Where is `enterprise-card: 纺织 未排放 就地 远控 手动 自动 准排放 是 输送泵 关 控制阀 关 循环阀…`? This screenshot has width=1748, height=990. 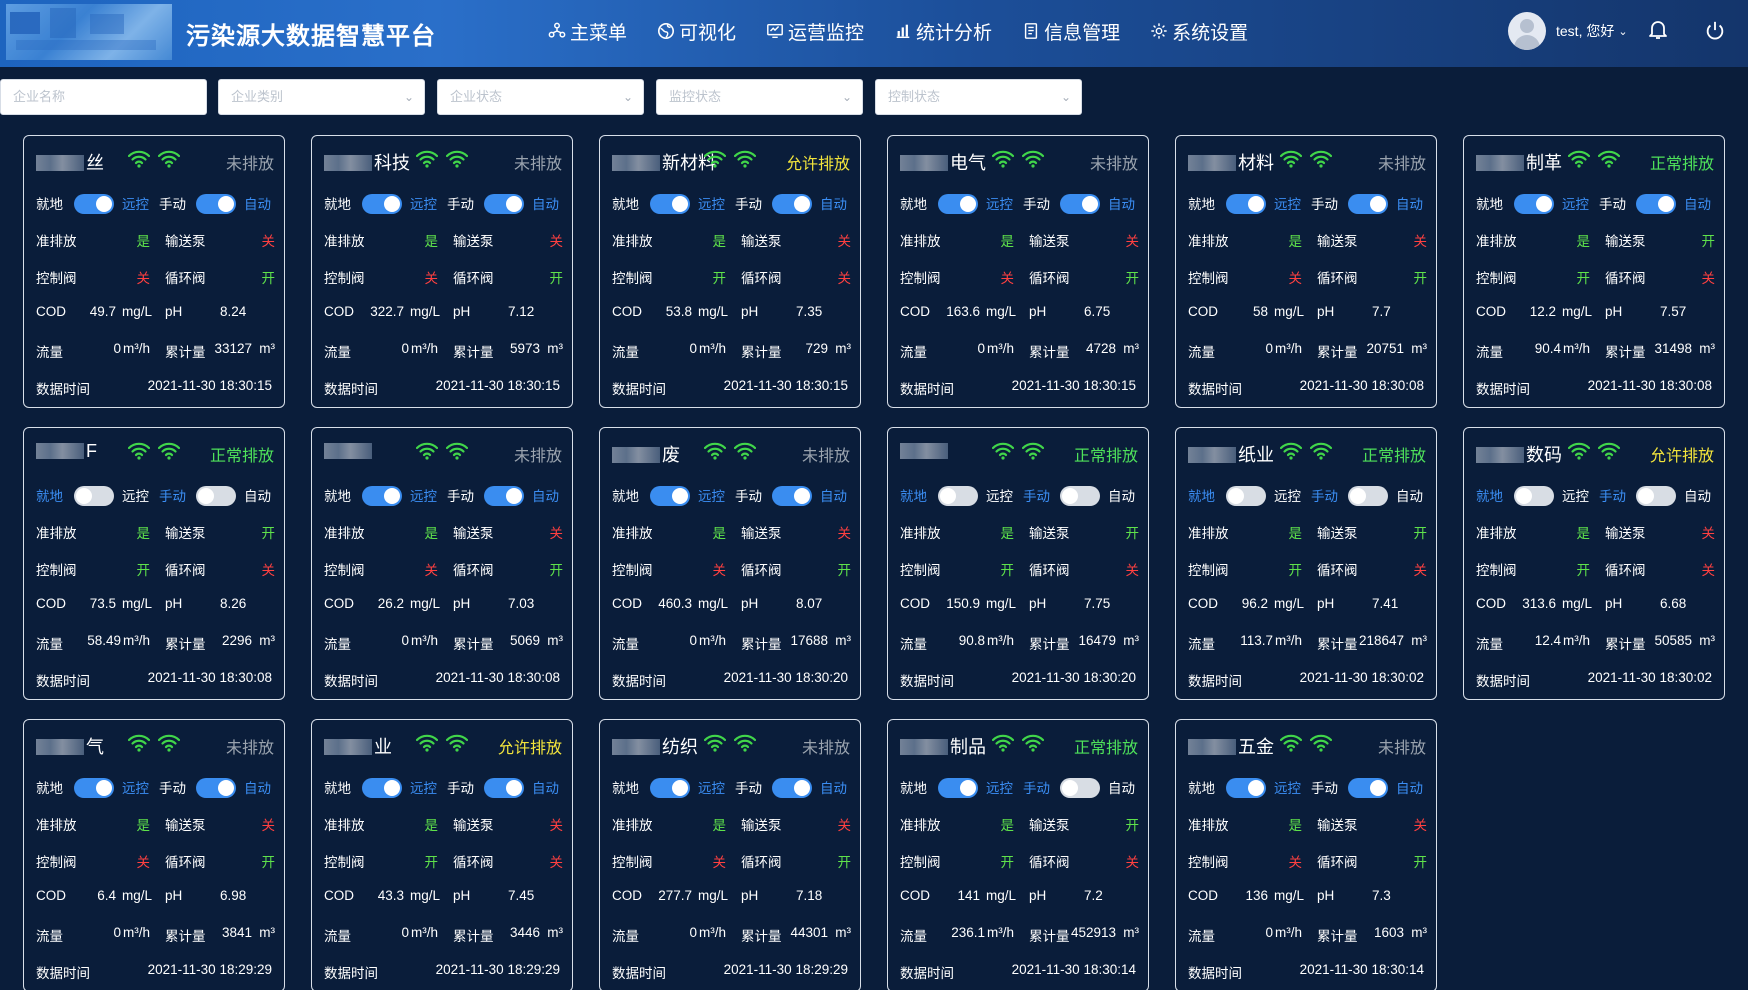
enterprise-card: 纺织 未排放 就地 远控 手动 自动 准排放 是 输送泵 关 控制阀 关 循环阀… is located at coordinates (730, 854).